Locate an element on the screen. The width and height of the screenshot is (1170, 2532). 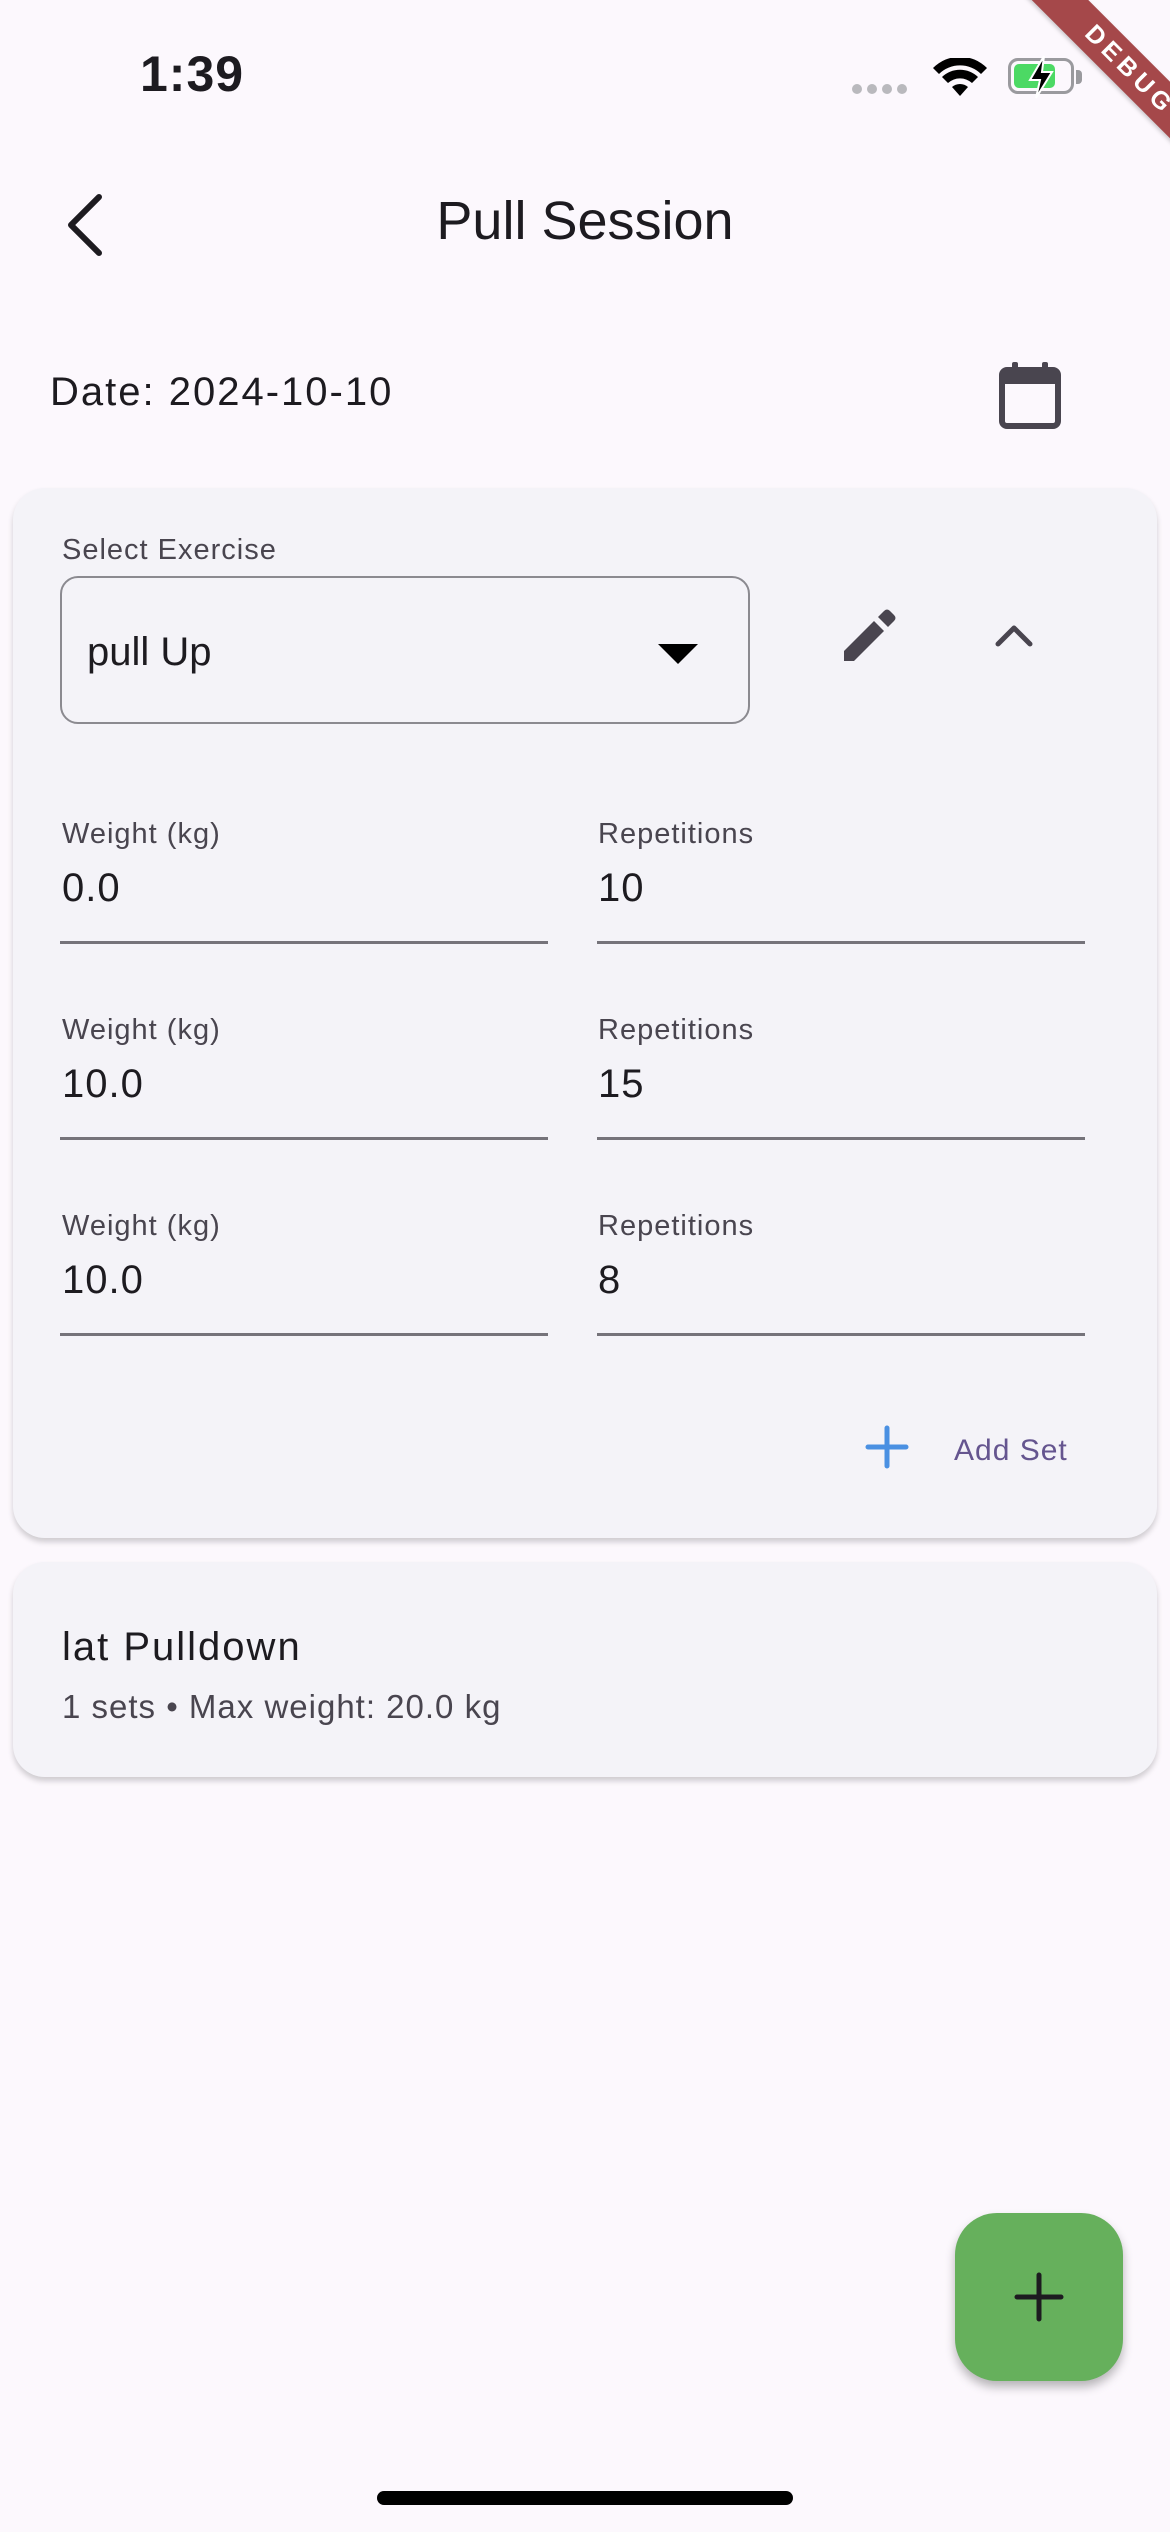
battery-icon is located at coordinates (1045, 77).